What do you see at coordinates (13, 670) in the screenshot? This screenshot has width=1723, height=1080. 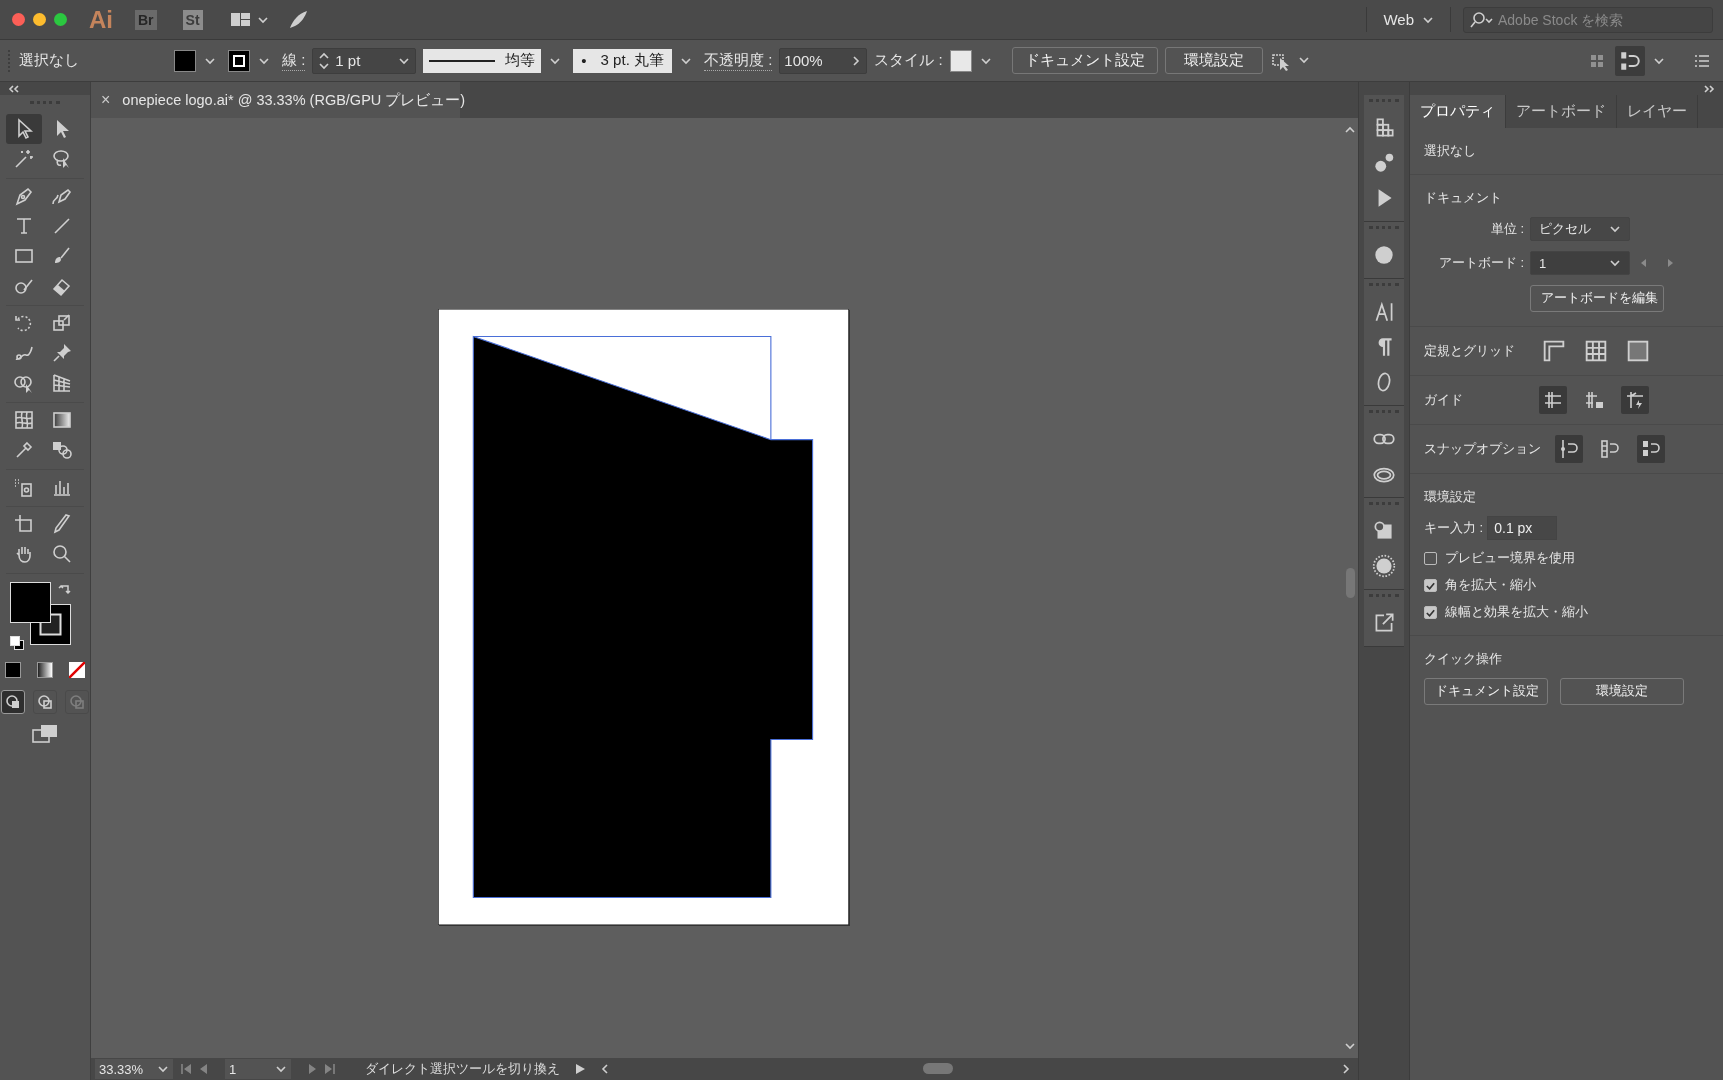 I see `color-button` at bounding box center [13, 670].